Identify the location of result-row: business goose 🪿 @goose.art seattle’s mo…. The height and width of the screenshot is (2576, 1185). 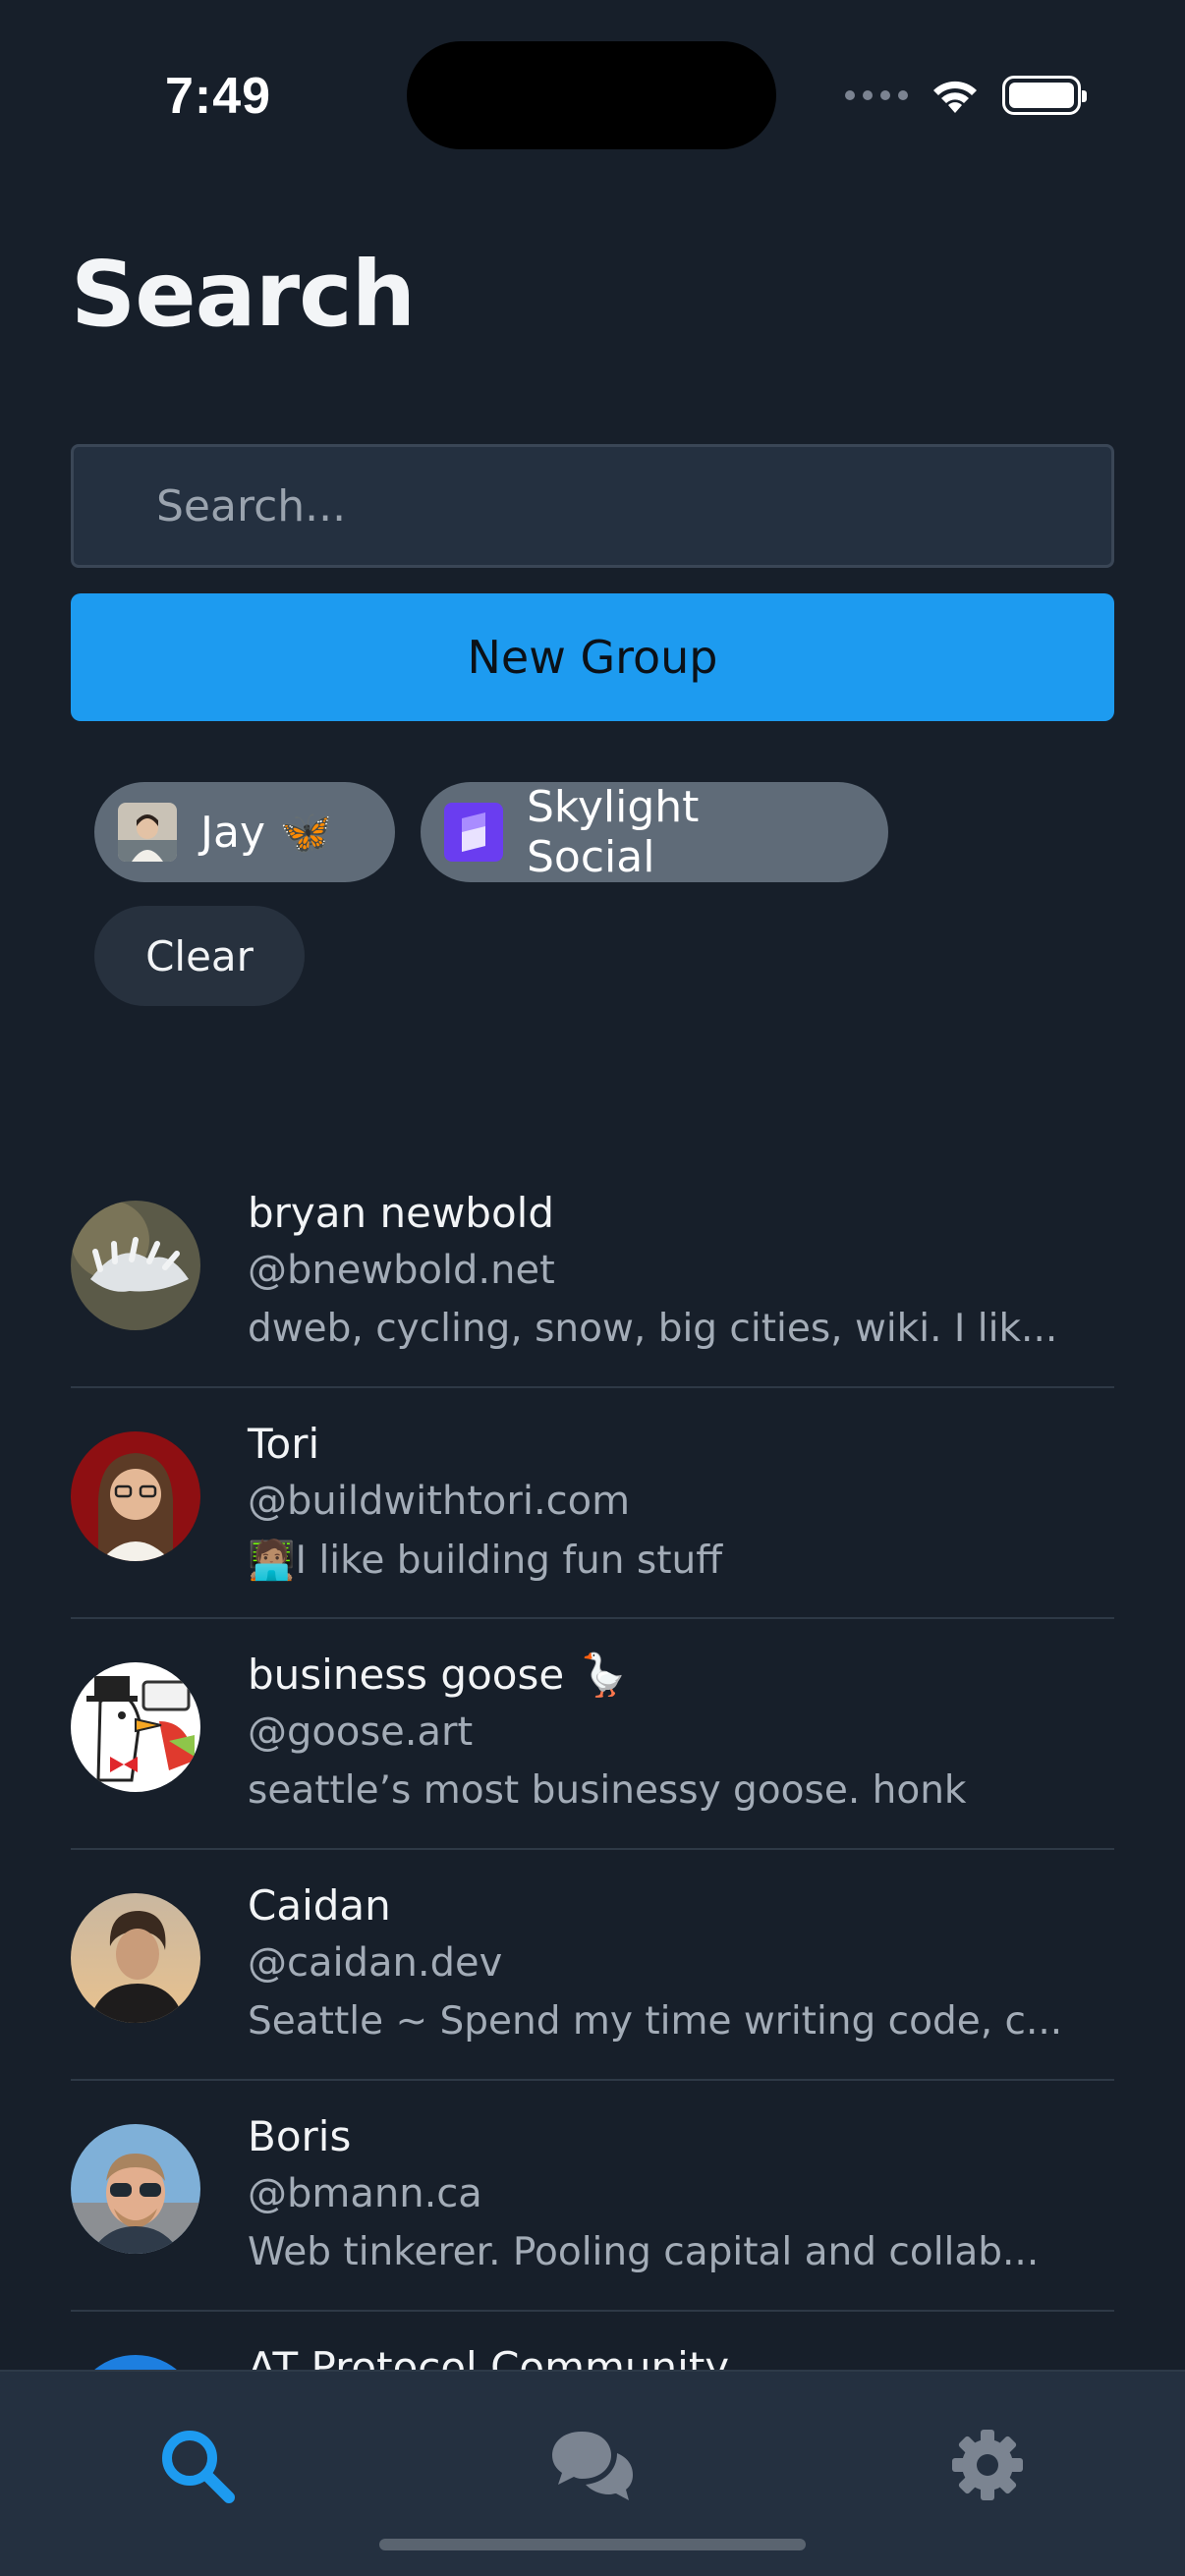
(592, 1734).